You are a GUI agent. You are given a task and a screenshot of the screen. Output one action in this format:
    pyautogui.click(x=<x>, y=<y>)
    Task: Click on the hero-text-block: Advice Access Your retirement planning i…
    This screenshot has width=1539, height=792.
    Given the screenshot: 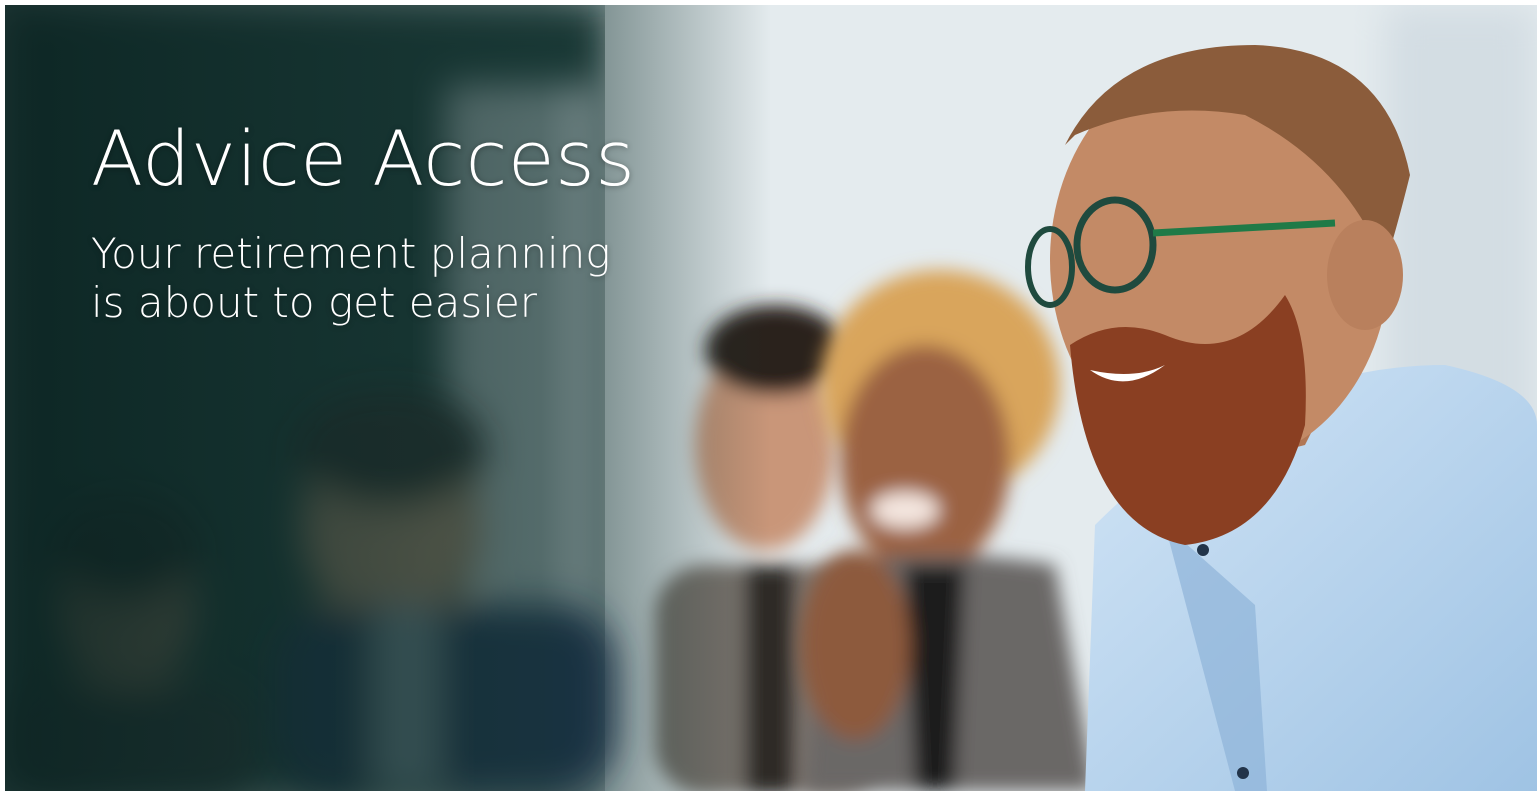 What is the action you would take?
    pyautogui.click(x=371, y=222)
    